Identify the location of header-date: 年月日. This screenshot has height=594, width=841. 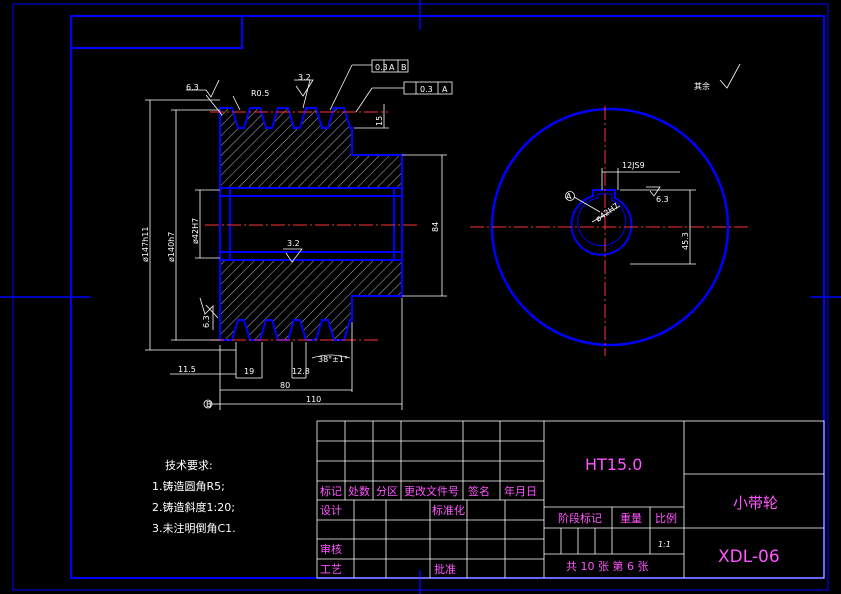
(520, 491).